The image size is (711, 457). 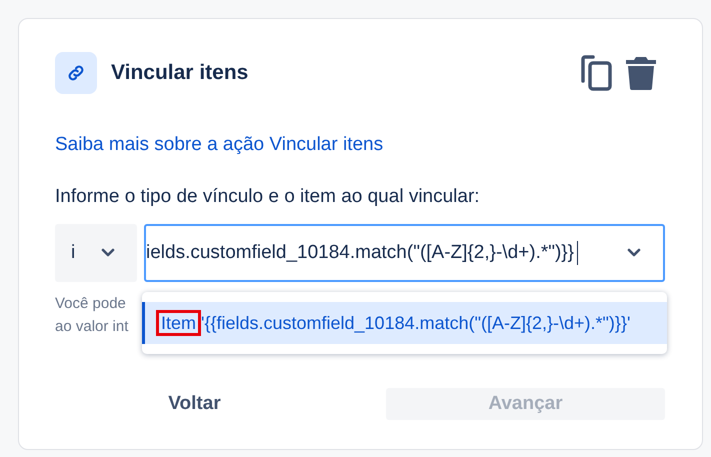 I want to click on item-field: ields.customfield_10184.match("([A-Z]{2,}-\d+).*")}}, so click(x=404, y=253).